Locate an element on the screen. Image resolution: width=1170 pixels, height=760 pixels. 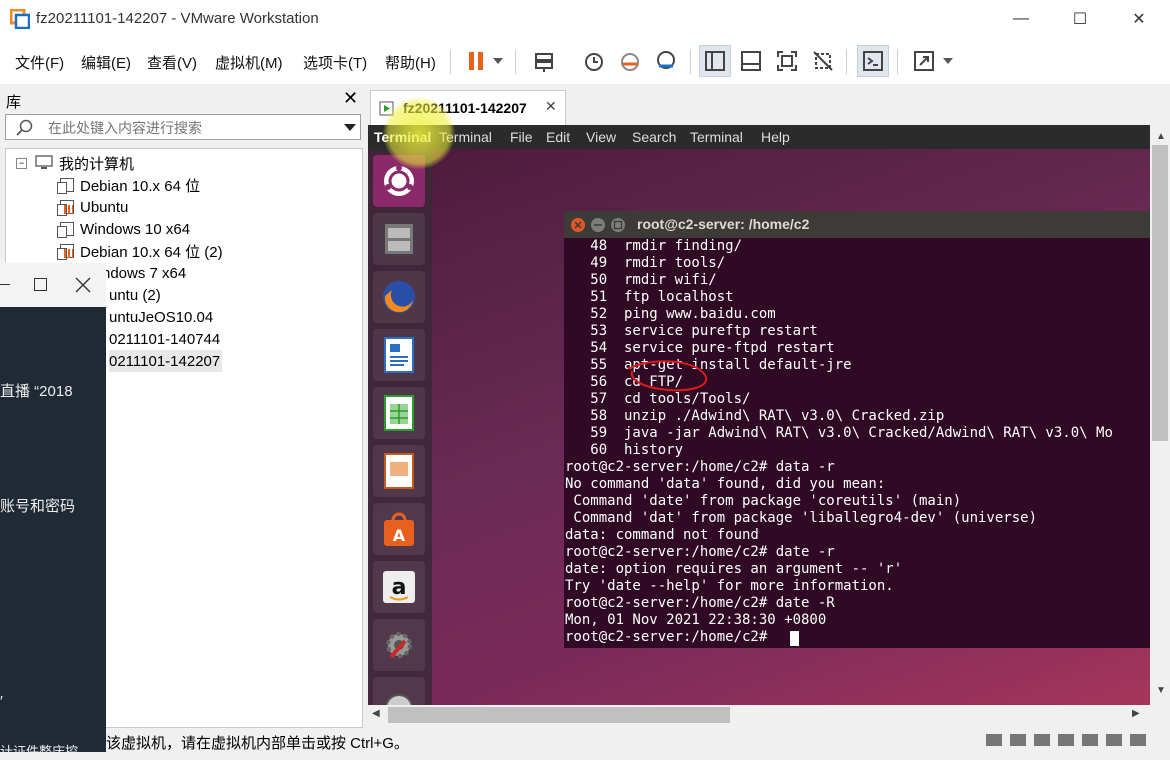
panel-menu-view: View is located at coordinates (601, 137).